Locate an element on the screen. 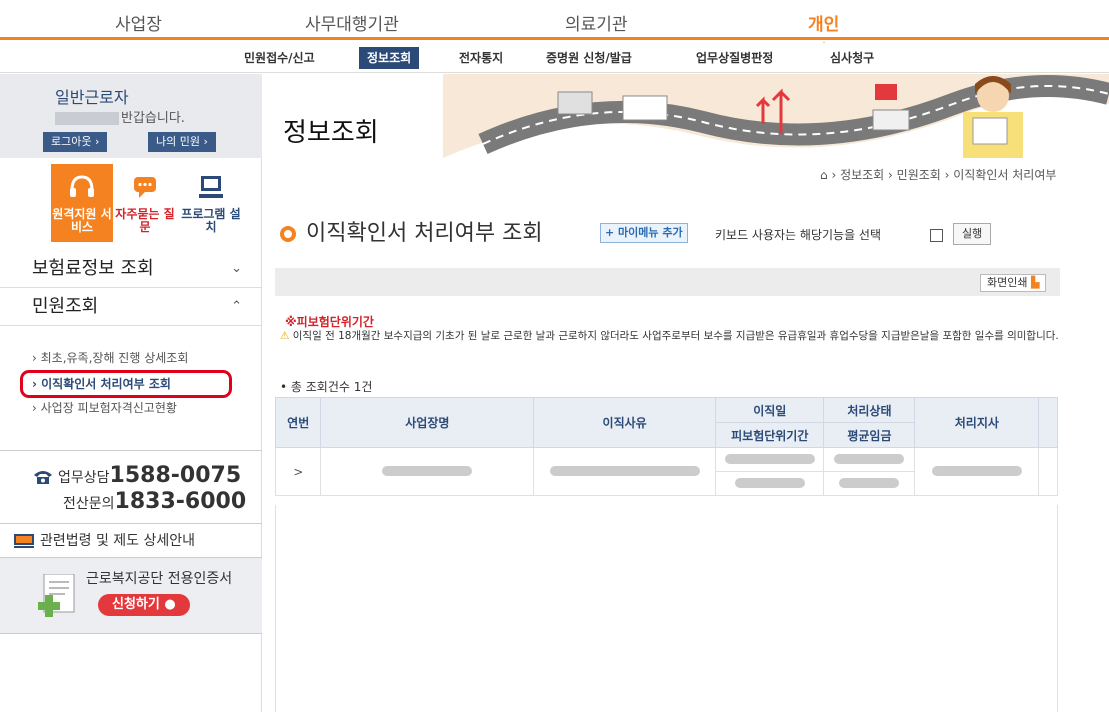 The width and height of the screenshot is (1109, 712). subnav-review-request: 심사청구 is located at coordinates (852, 58).